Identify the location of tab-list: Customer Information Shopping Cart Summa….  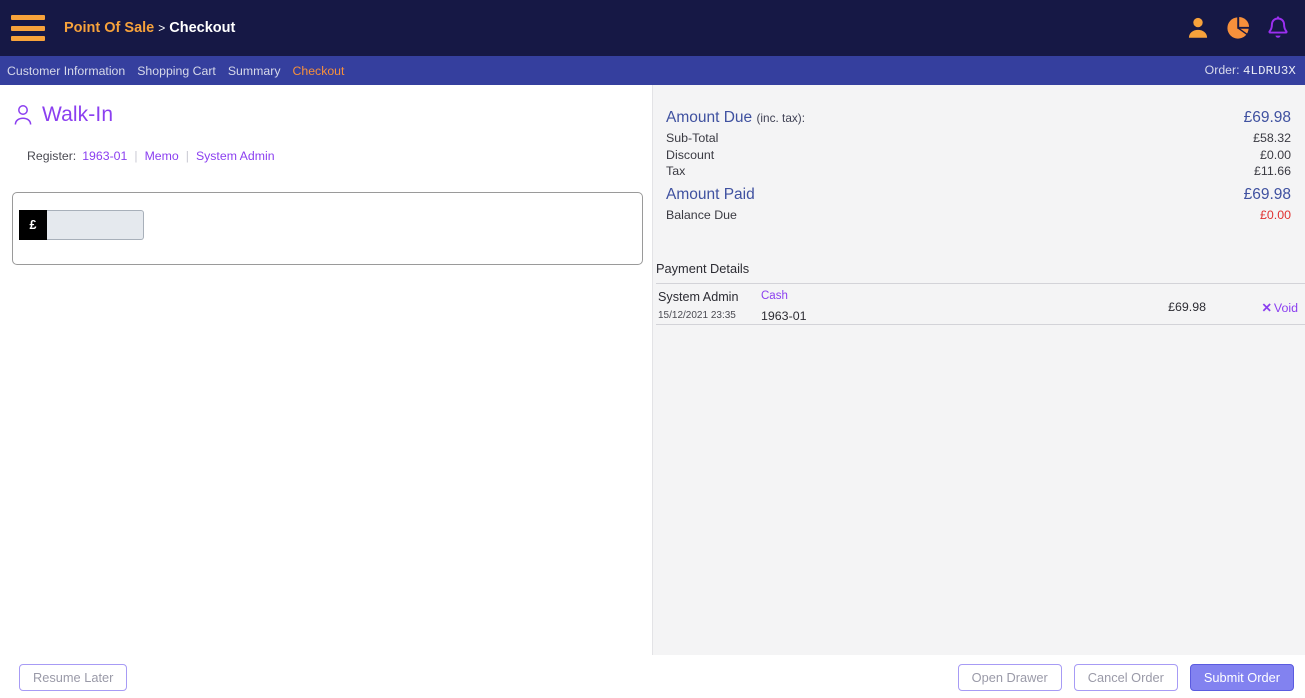
(172, 71).